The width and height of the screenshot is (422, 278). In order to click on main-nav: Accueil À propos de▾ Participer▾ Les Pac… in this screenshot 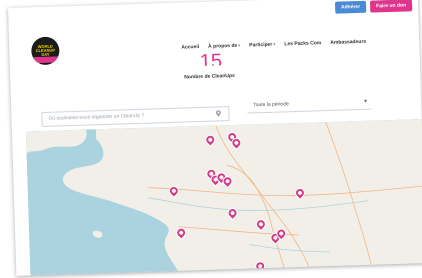, I will do `click(273, 45)`.